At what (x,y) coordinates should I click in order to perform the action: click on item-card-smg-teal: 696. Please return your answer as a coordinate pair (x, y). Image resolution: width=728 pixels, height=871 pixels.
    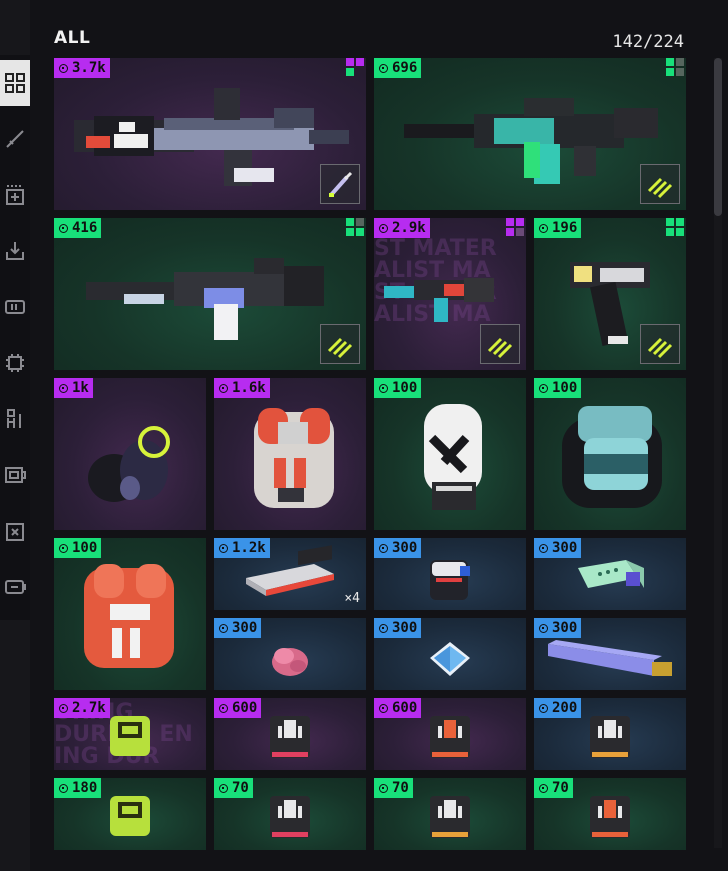
    Looking at the image, I should click on (530, 134).